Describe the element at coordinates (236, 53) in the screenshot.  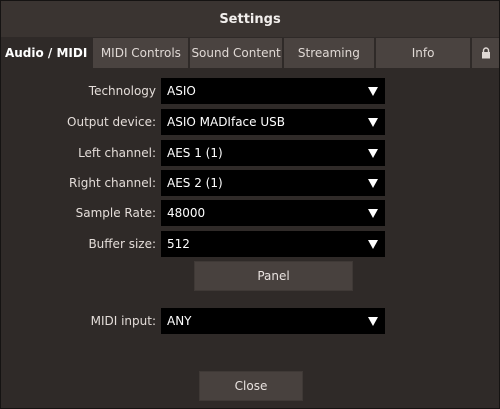
I see `tab-sound-content: Sound Content` at that location.